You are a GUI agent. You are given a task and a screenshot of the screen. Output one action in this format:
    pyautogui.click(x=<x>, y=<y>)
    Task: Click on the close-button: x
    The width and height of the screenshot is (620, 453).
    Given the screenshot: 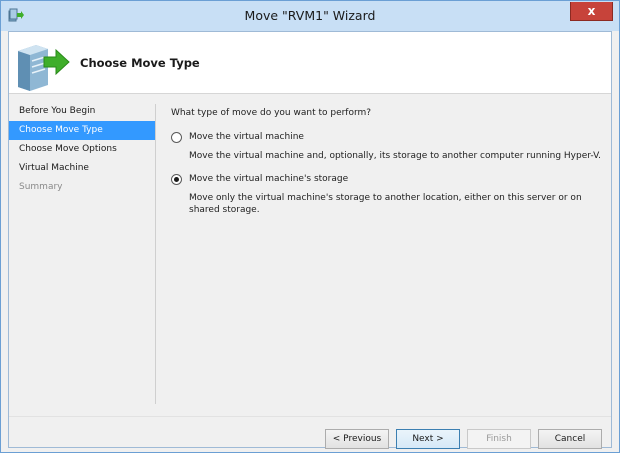 What is the action you would take?
    pyautogui.click(x=591, y=11)
    